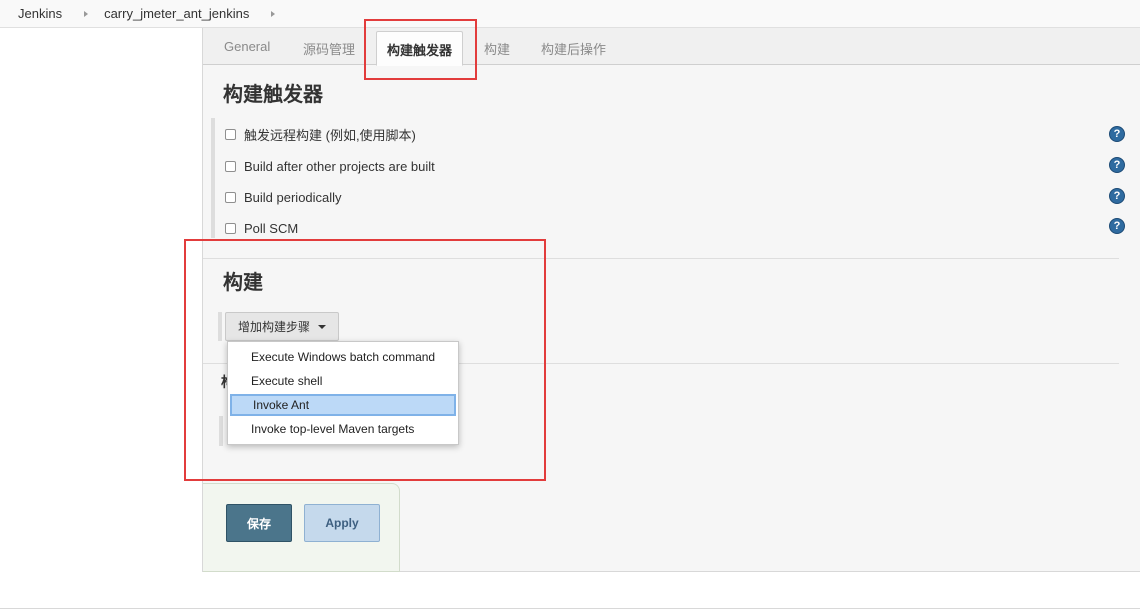 The width and height of the screenshot is (1140, 613). Describe the element at coordinates (213, 178) in the screenshot. I see `section-indent-bar` at that location.